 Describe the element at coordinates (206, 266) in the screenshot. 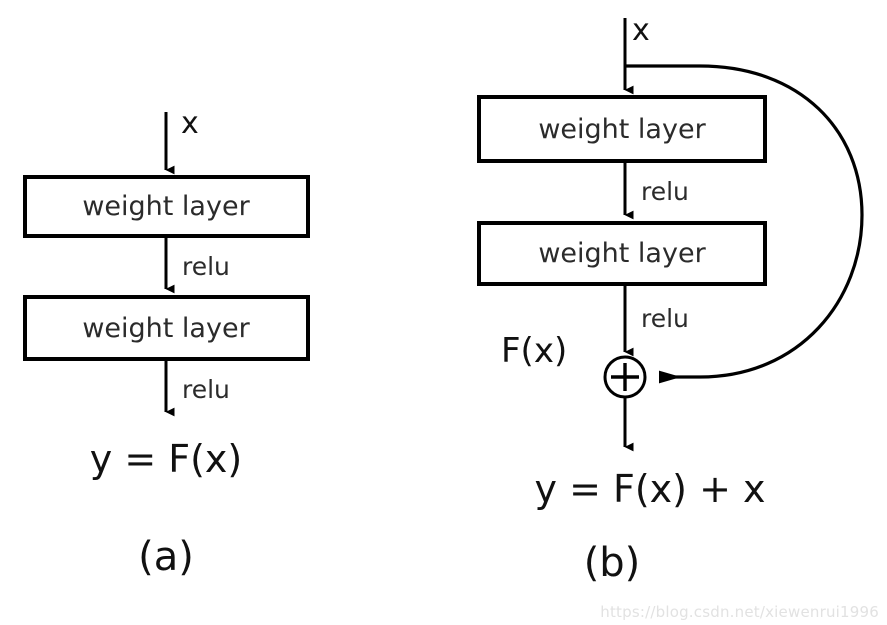

I see `panel-a-relu-label-1: relu` at that location.